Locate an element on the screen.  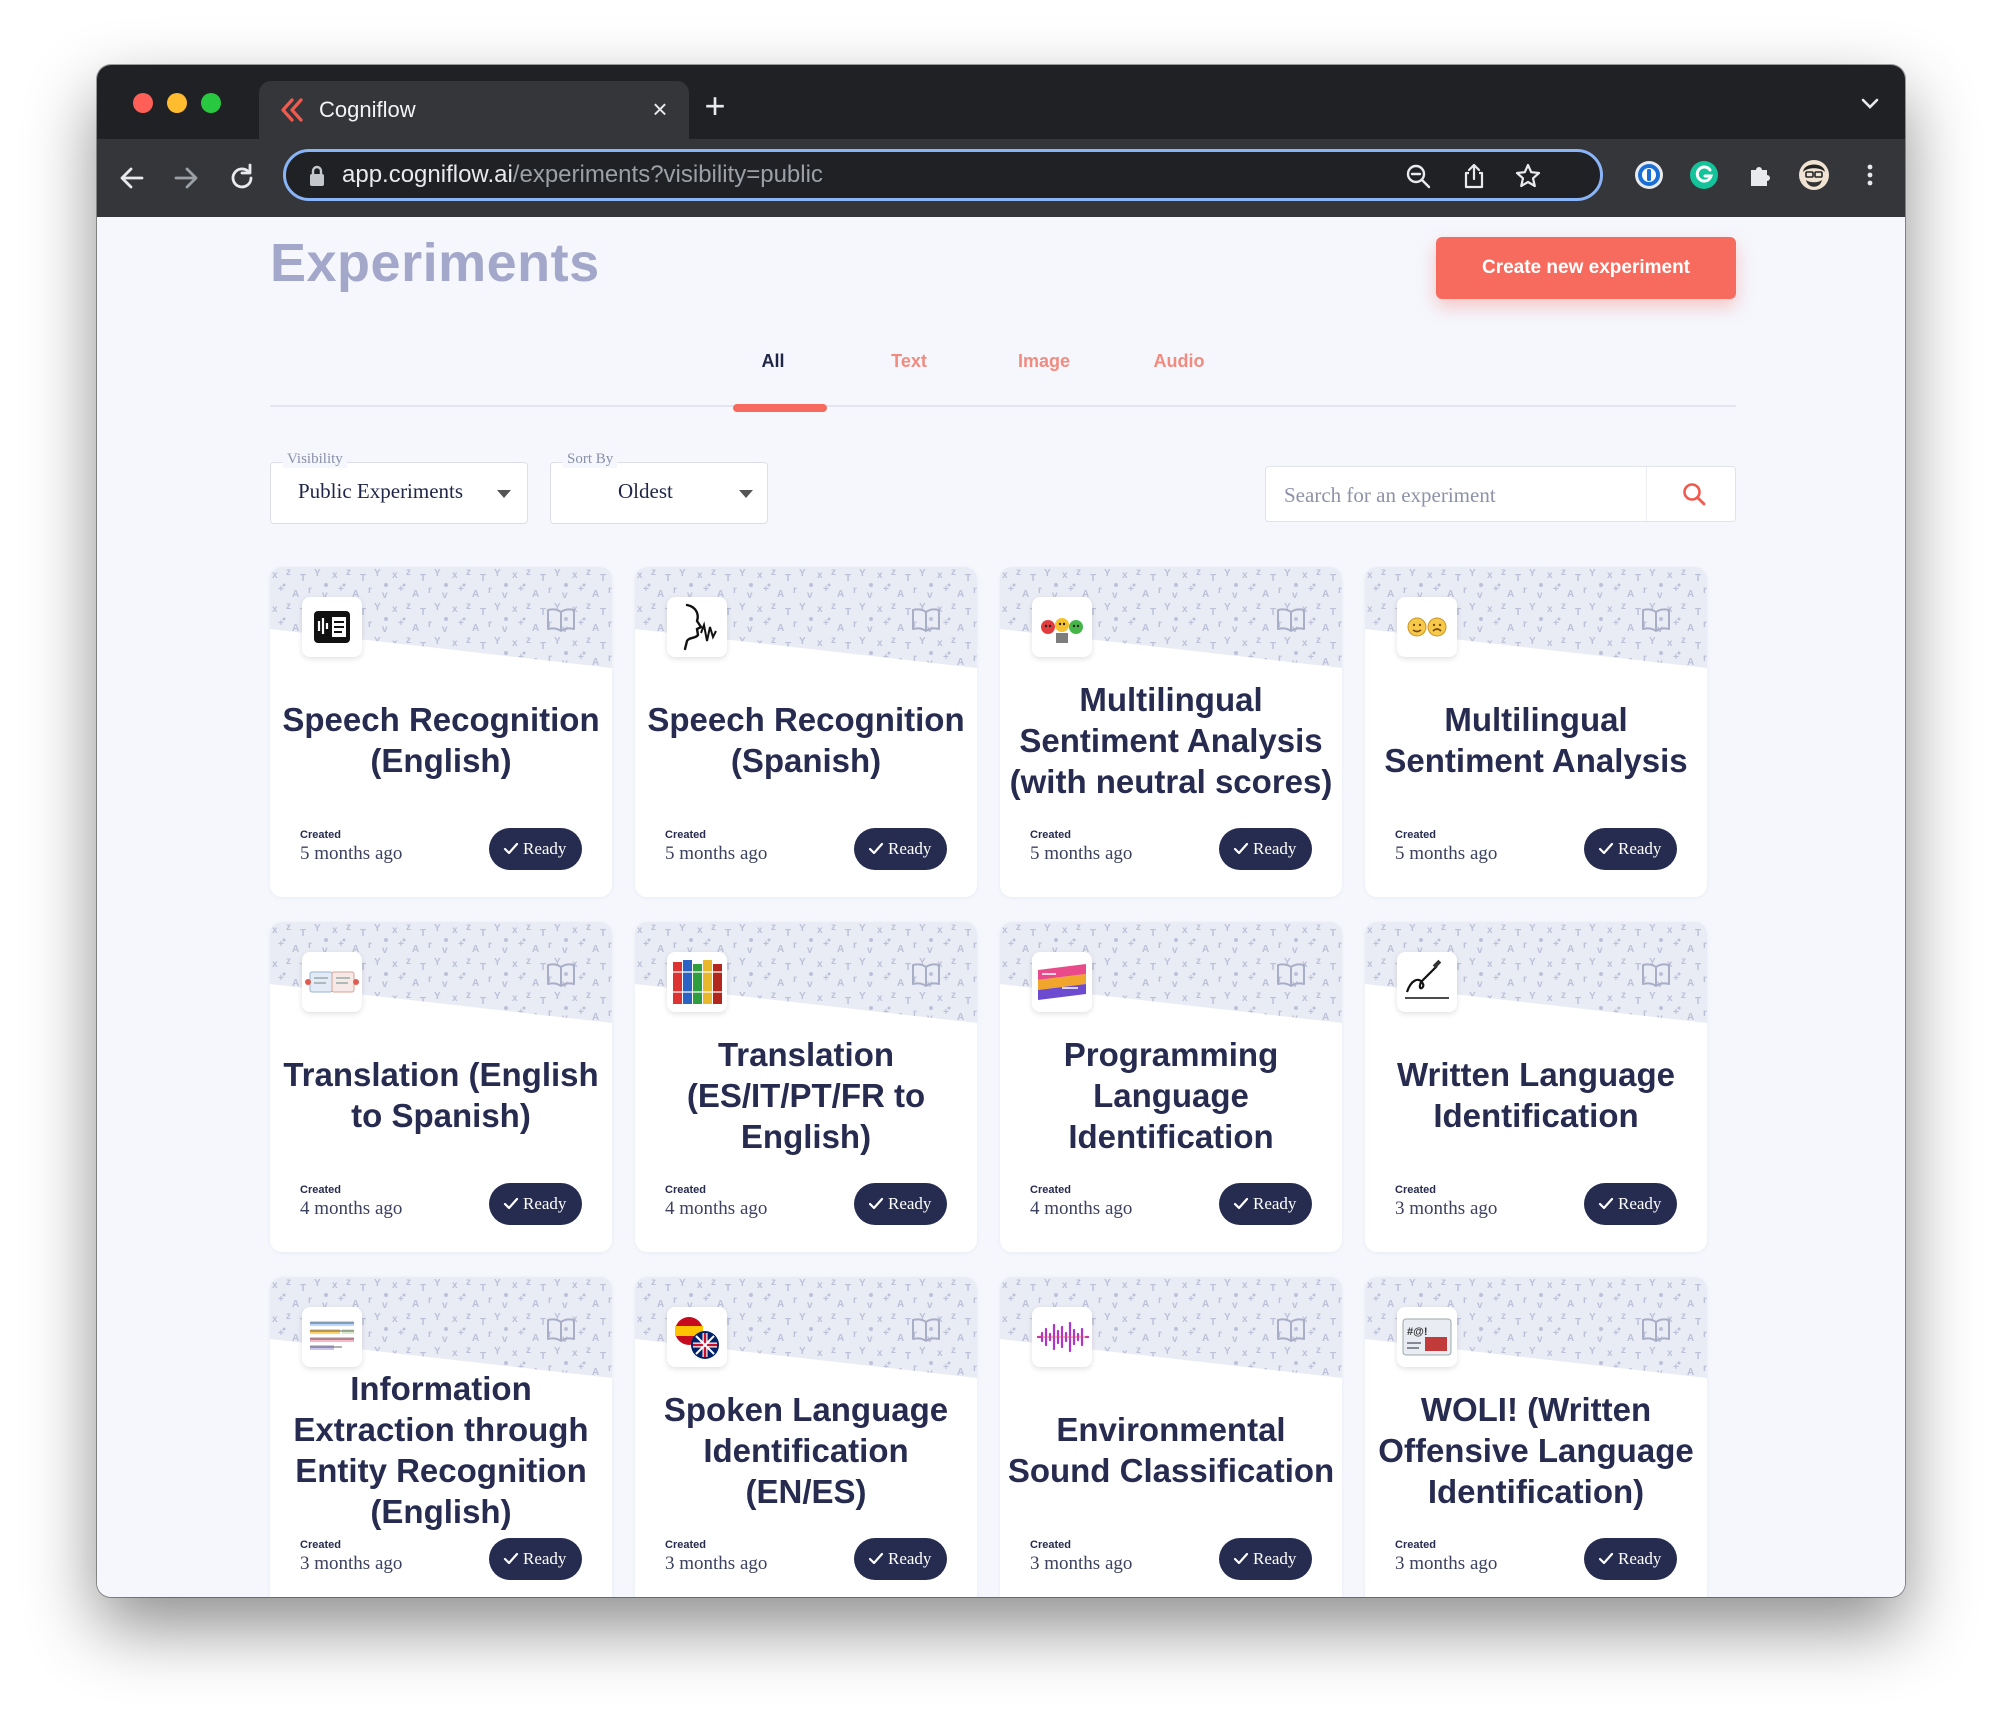
tab-image: Image is located at coordinates (1044, 361).